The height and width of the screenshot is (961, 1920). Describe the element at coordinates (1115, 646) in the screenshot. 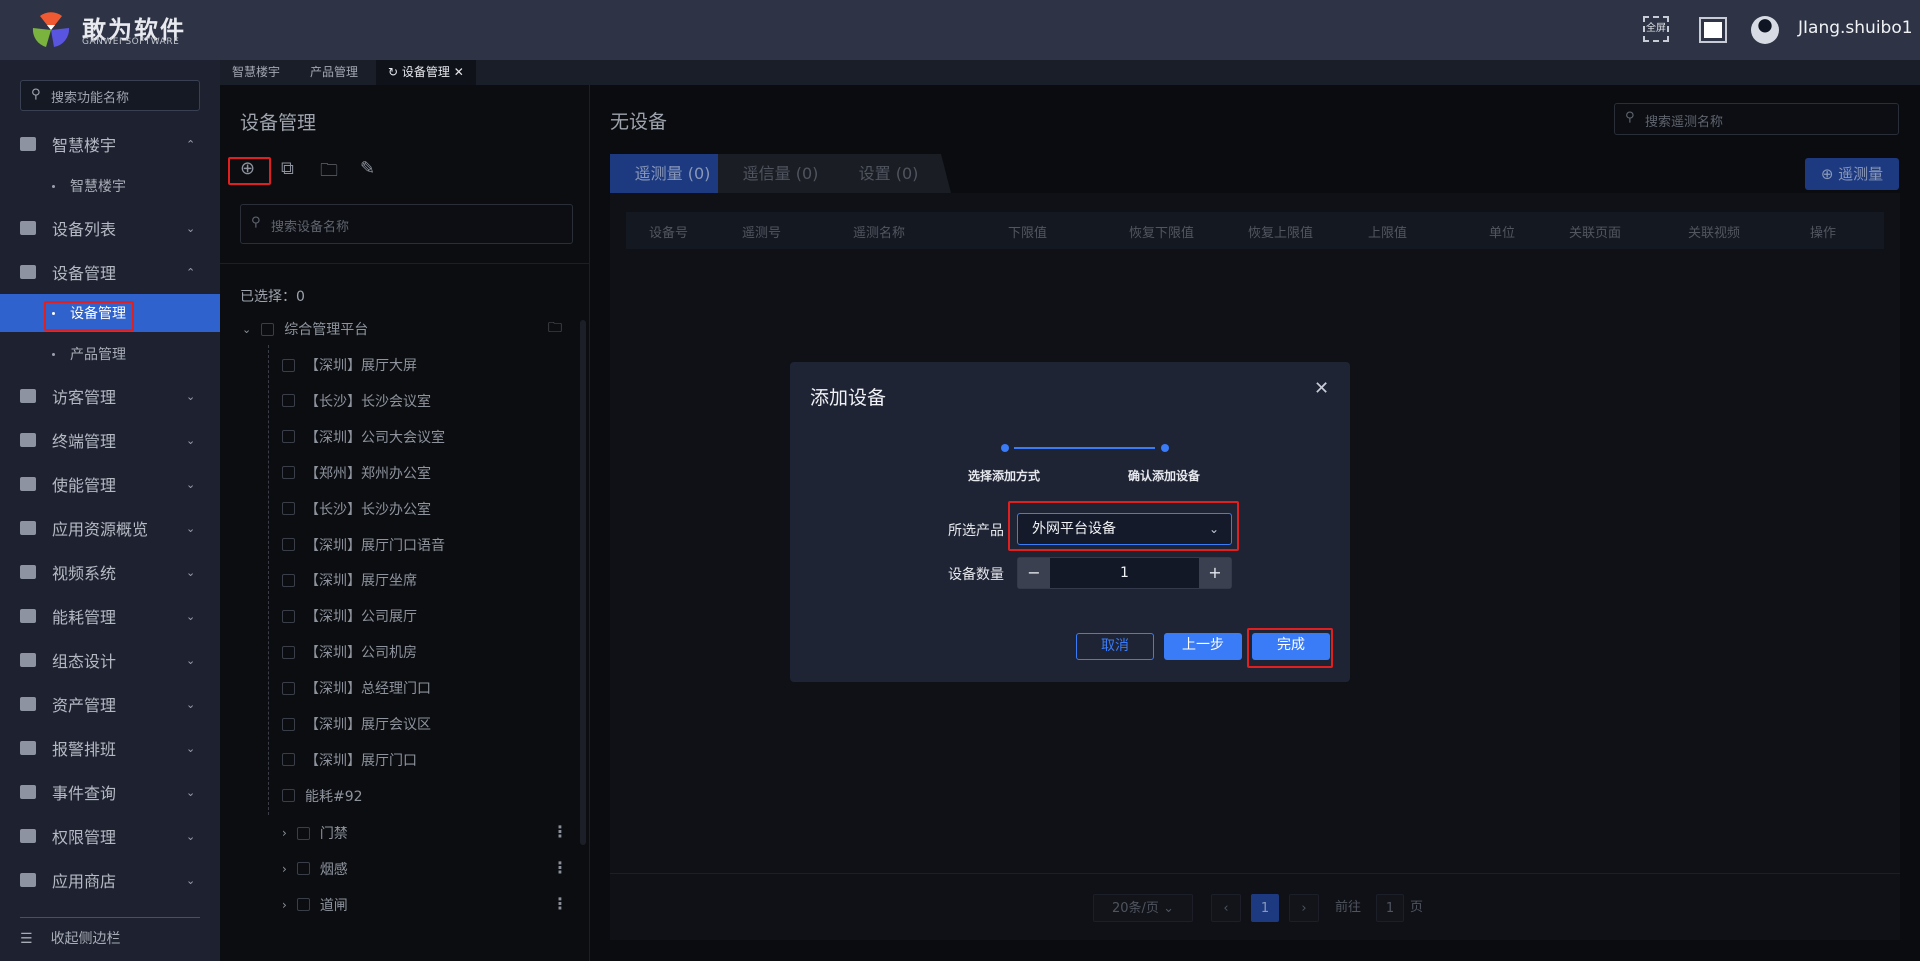

I see `cancel-button: 取消` at that location.